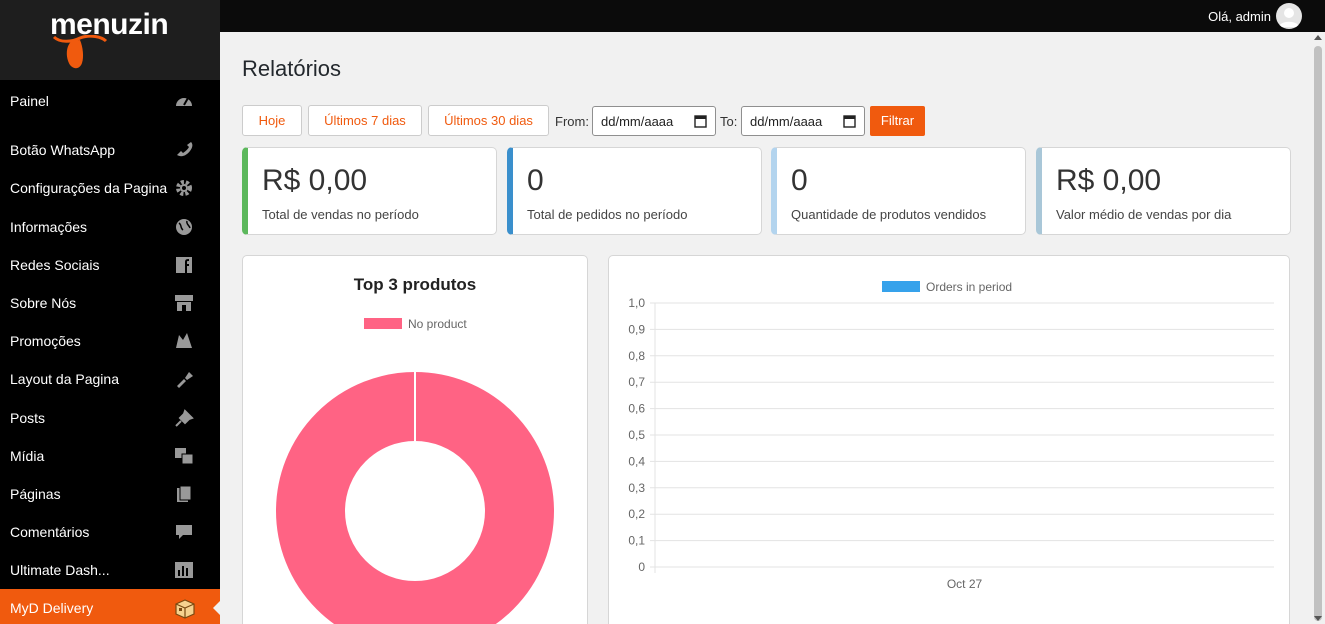  What do you see at coordinates (28, 418) in the screenshot?
I see `sidebar-item-label: Posts` at bounding box center [28, 418].